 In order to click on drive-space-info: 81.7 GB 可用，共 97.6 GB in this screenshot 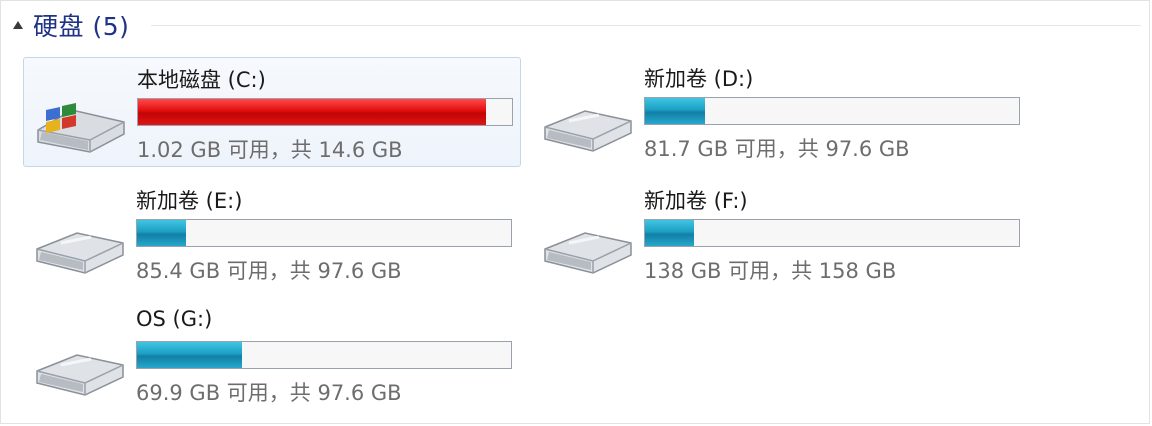, I will do `click(777, 149)`.